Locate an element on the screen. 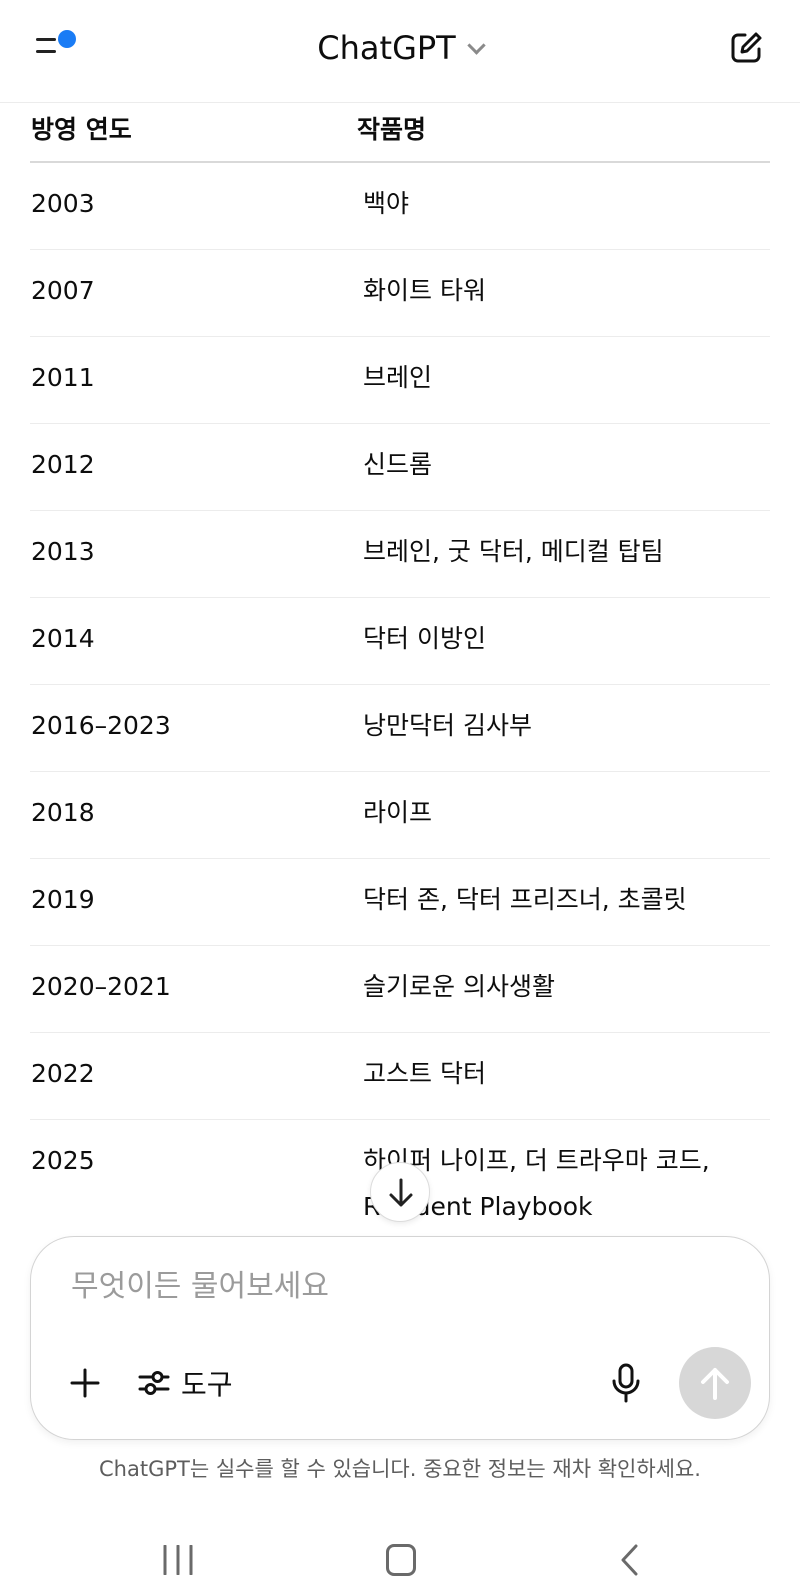  year-cell: 2016–2023 is located at coordinates (101, 725).